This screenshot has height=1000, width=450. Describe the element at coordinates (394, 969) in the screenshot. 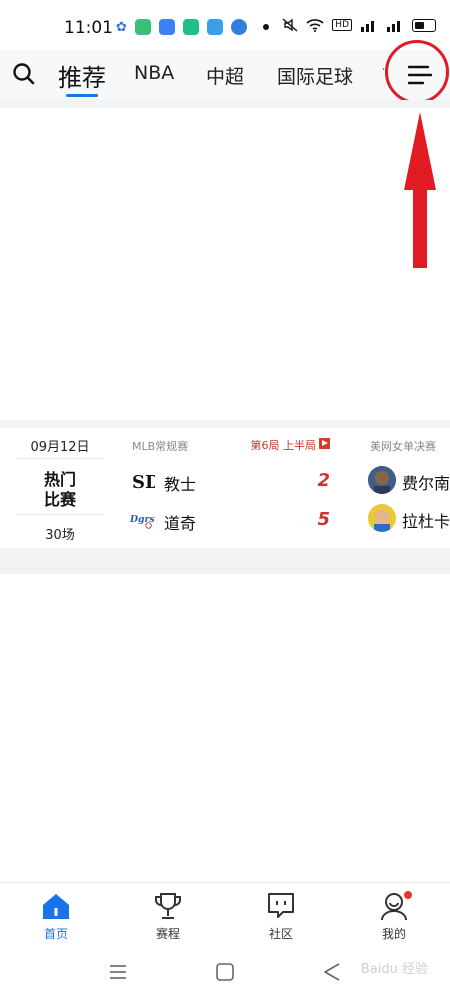

I see `watermark: Baidu 经验` at that location.